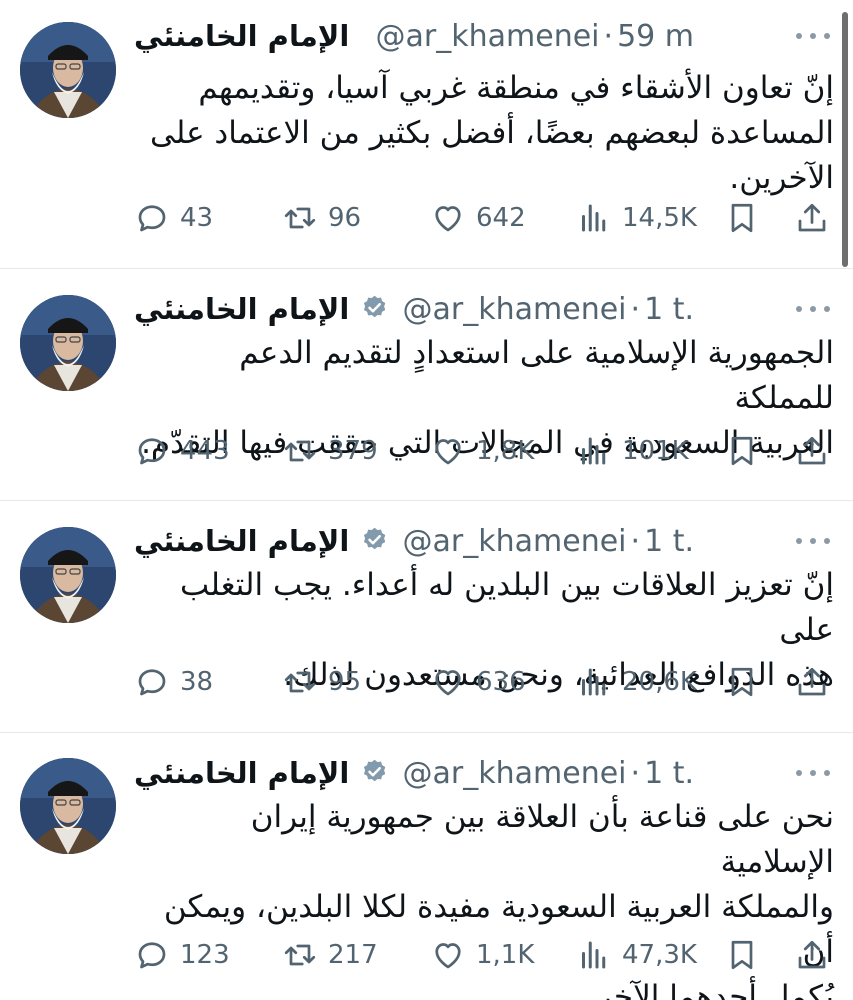 The height and width of the screenshot is (1000, 853). What do you see at coordinates (426, 684) in the screenshot?
I see `tweet-actions: 38 95 636 20,6K` at bounding box center [426, 684].